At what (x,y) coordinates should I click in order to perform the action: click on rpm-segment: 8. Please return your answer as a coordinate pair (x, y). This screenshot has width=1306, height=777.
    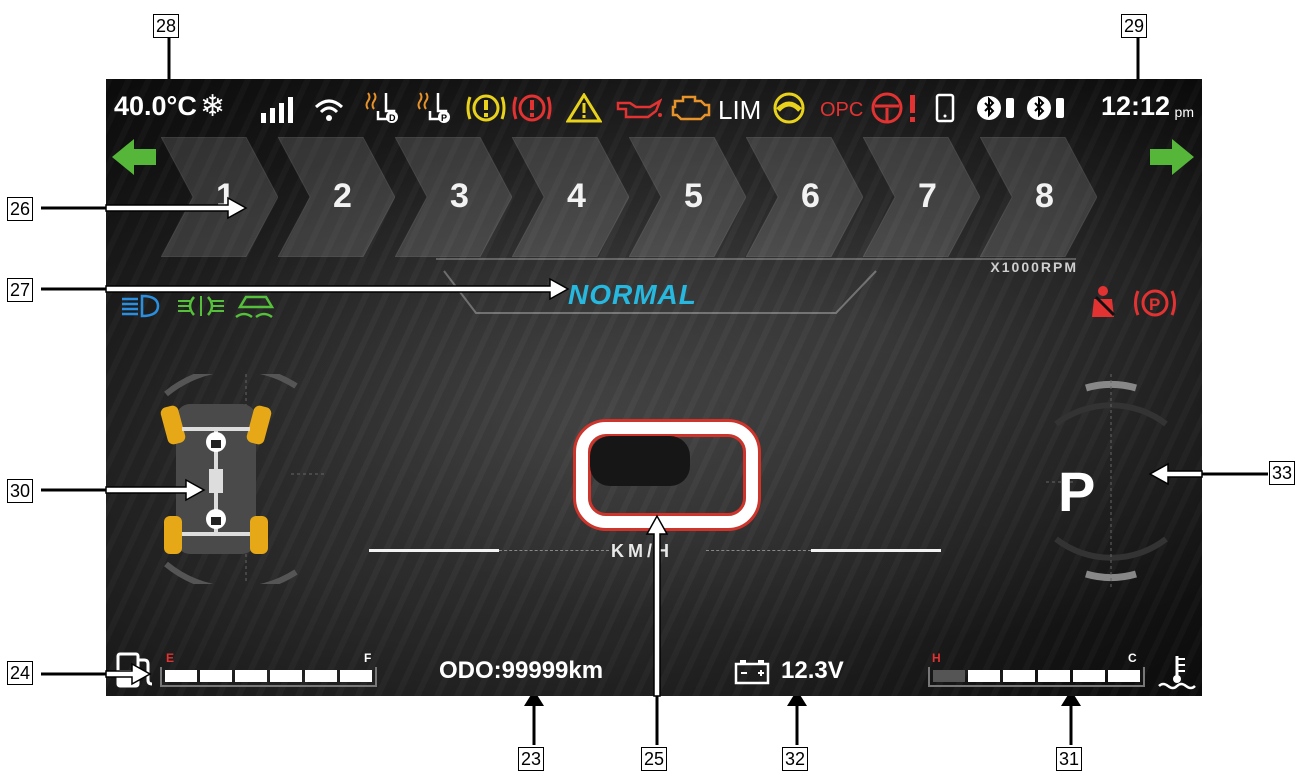
    Looking at the image, I should click on (1038, 197).